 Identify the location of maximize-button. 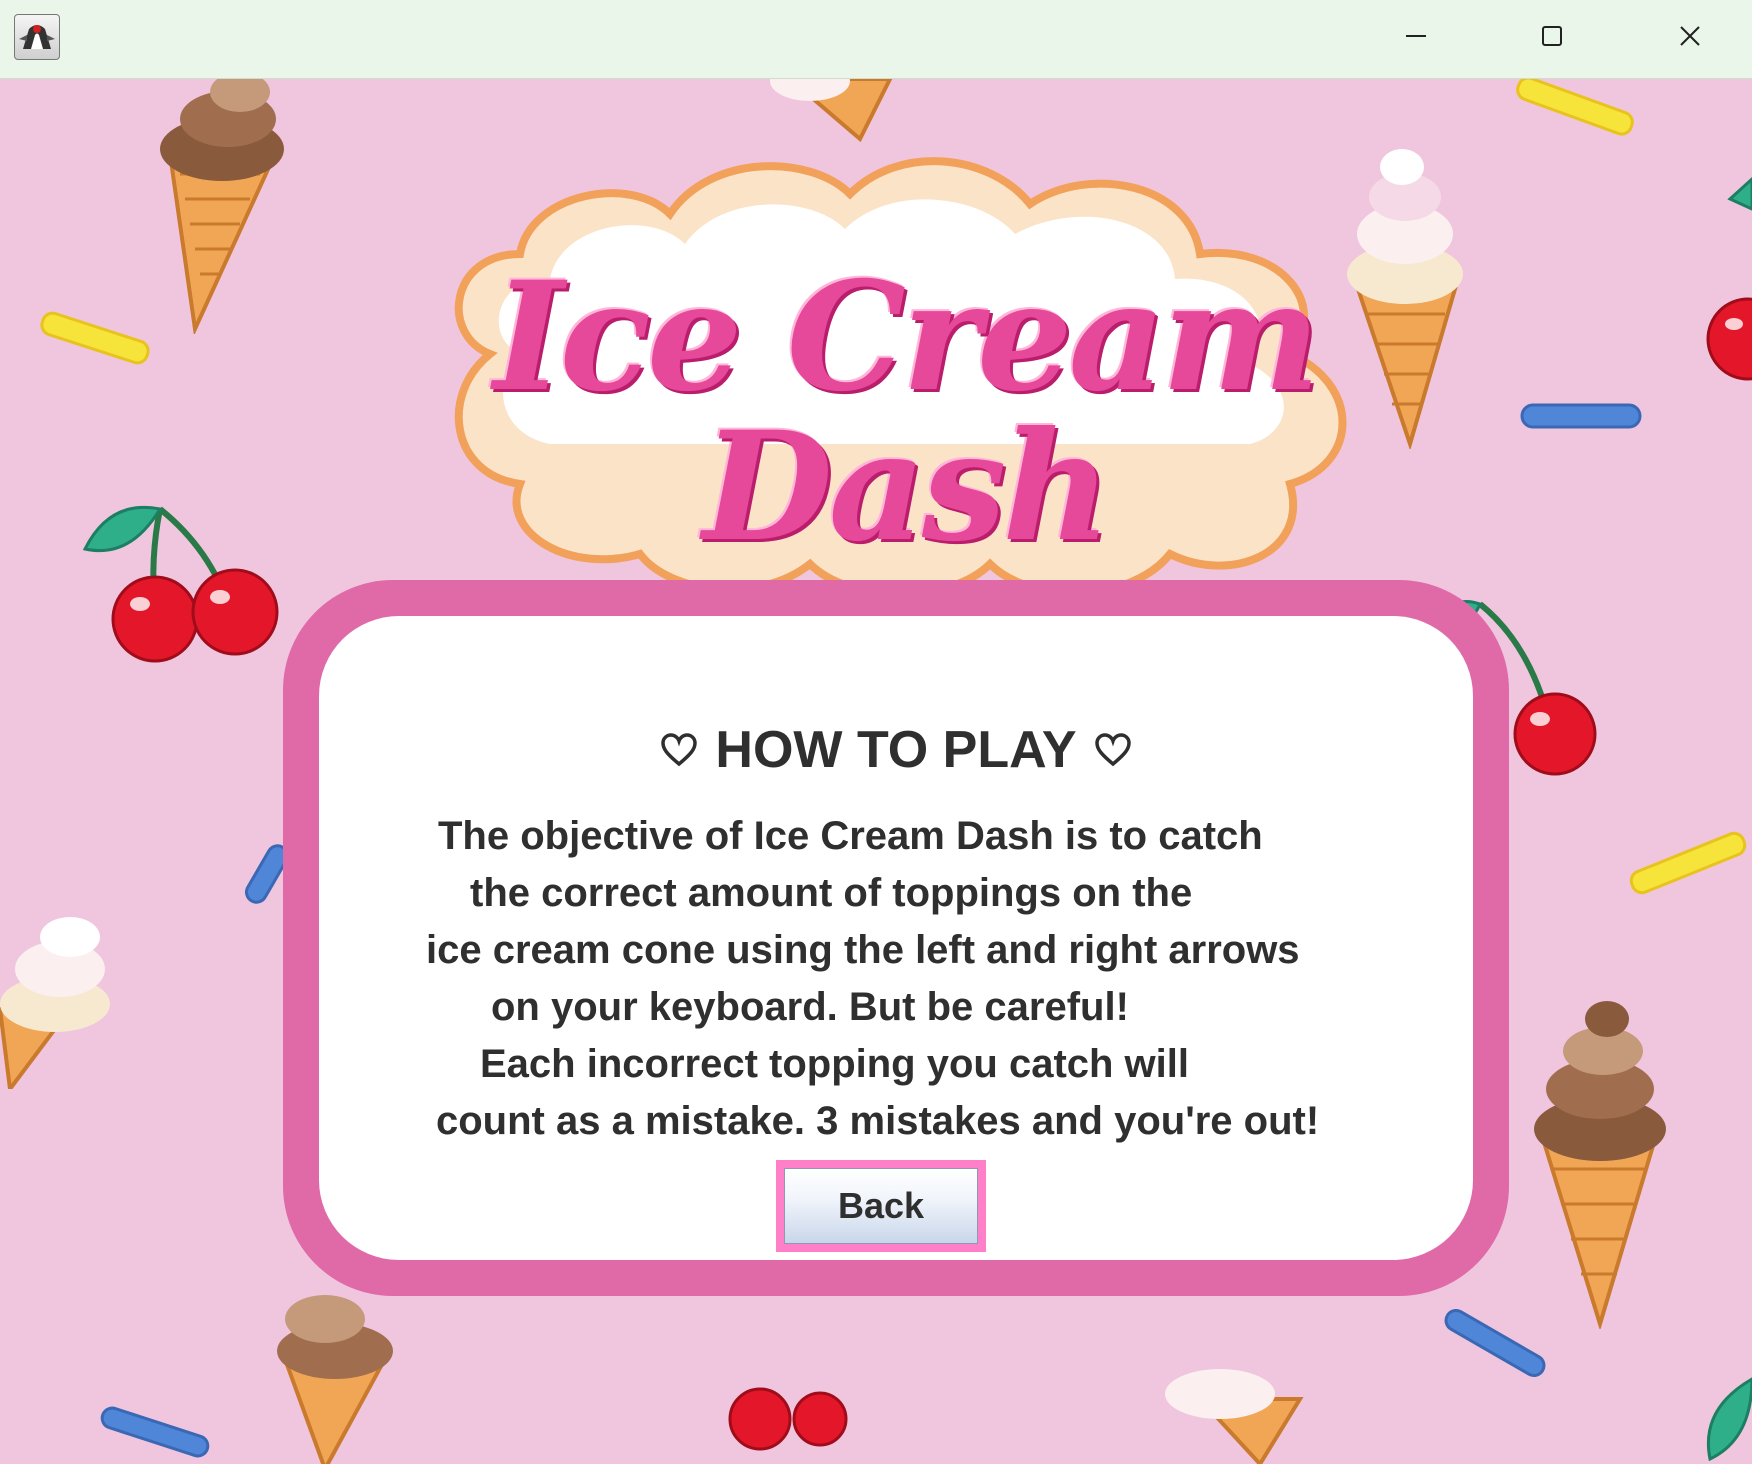
(1552, 36).